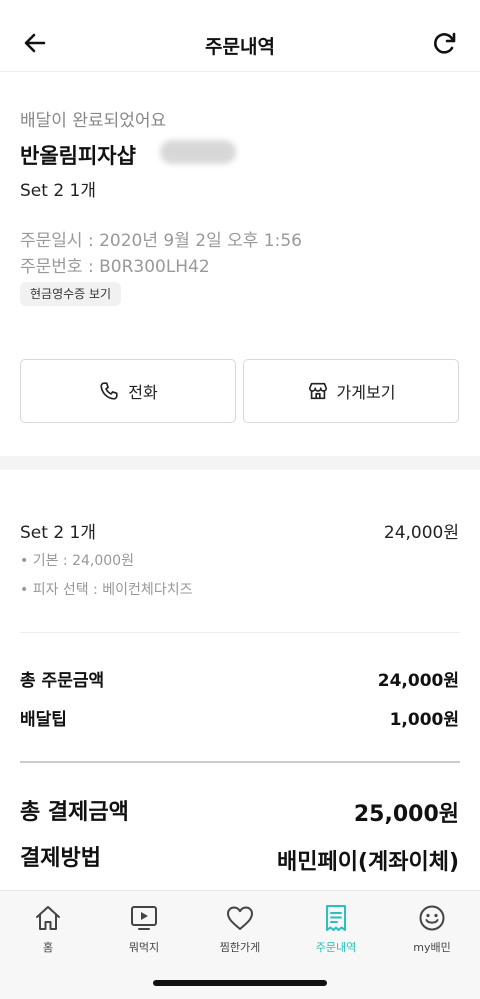 The height and width of the screenshot is (999, 480). Describe the element at coordinates (60, 858) in the screenshot. I see `payment-method-label: 결제방법` at that location.